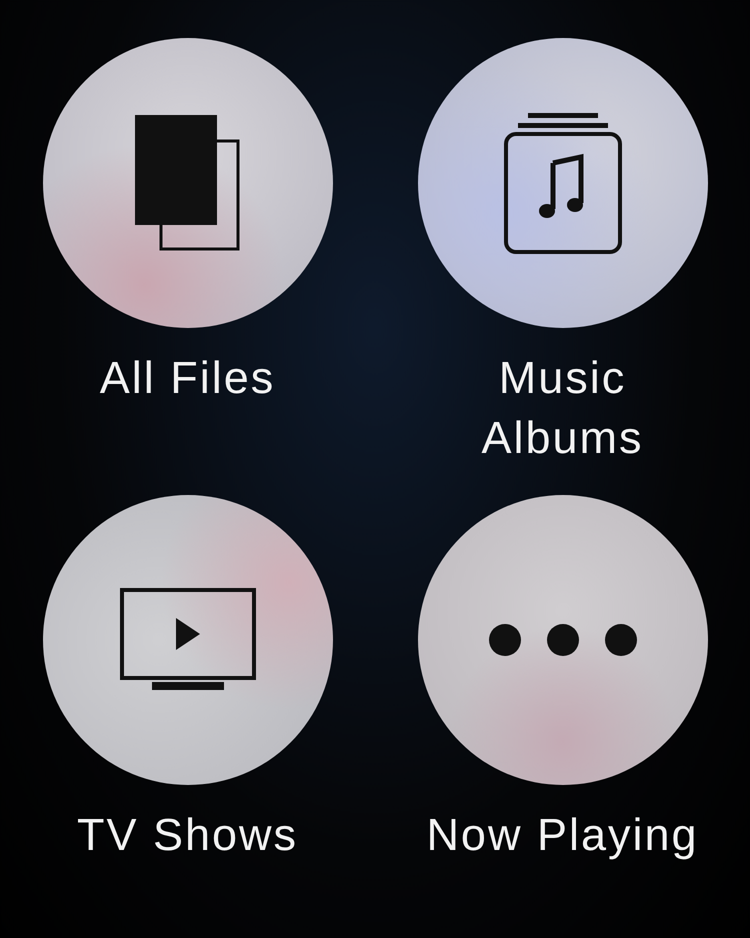 This screenshot has width=750, height=938. What do you see at coordinates (562, 408) in the screenshot?
I see `menu-label: Music Albums` at bounding box center [562, 408].